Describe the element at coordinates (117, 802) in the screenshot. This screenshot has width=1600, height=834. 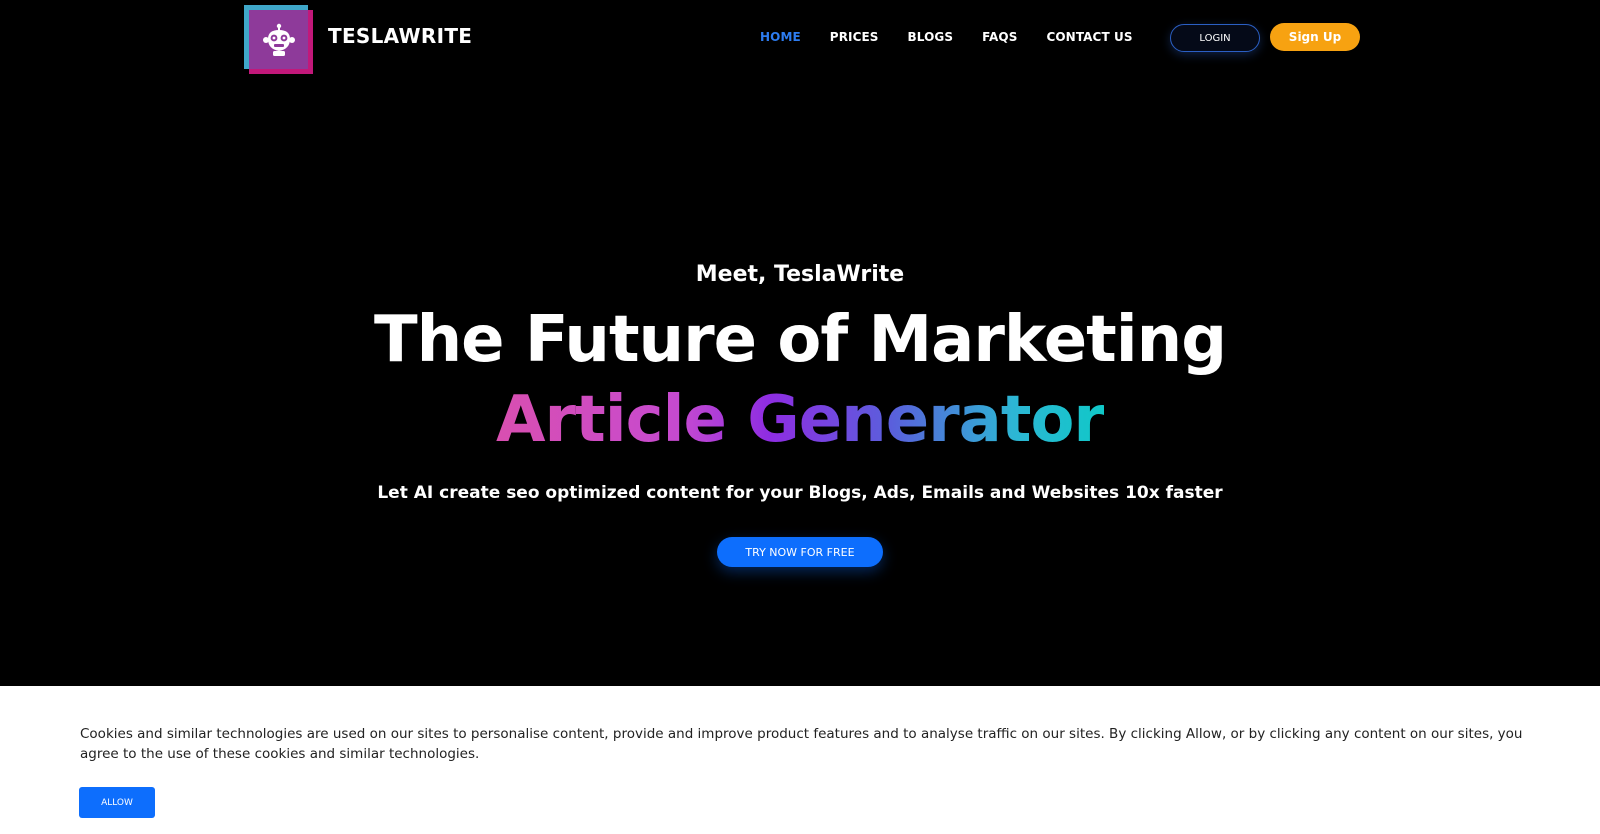
I see `allow-cookies-button: ALLOW` at that location.